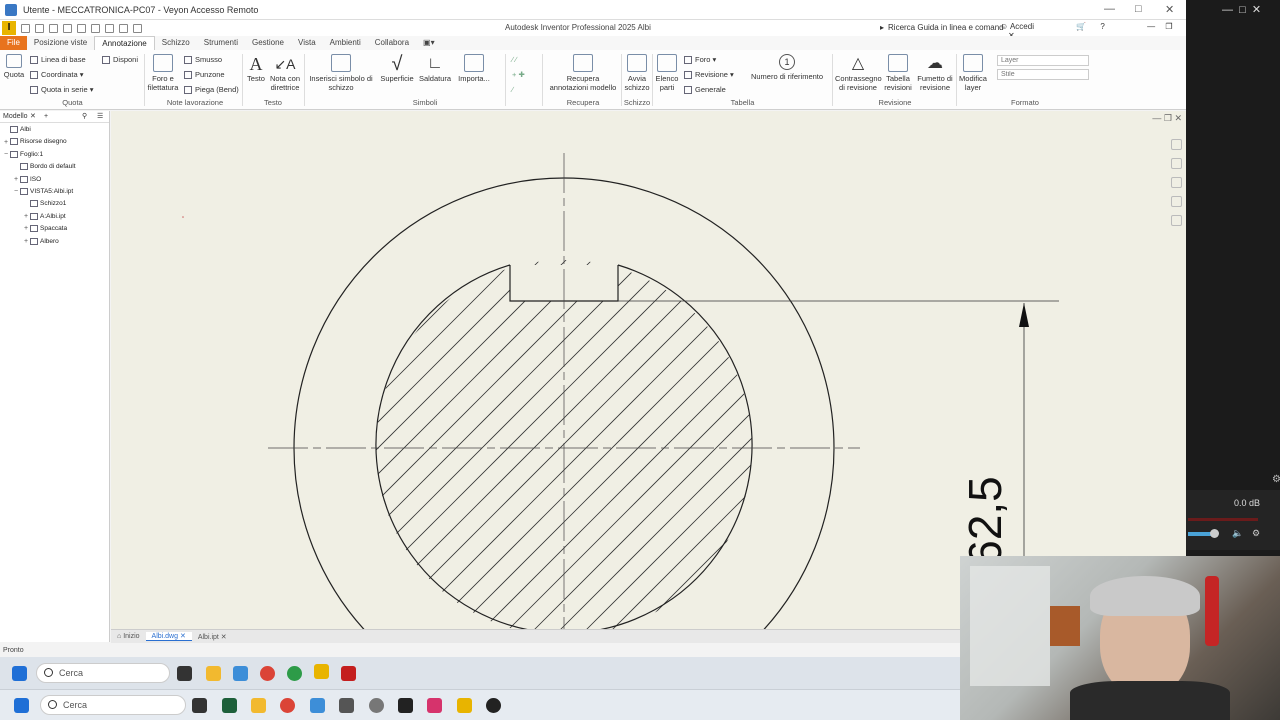  What do you see at coordinates (19, 673) in the screenshot?
I see `windows-start-icon` at bounding box center [19, 673].